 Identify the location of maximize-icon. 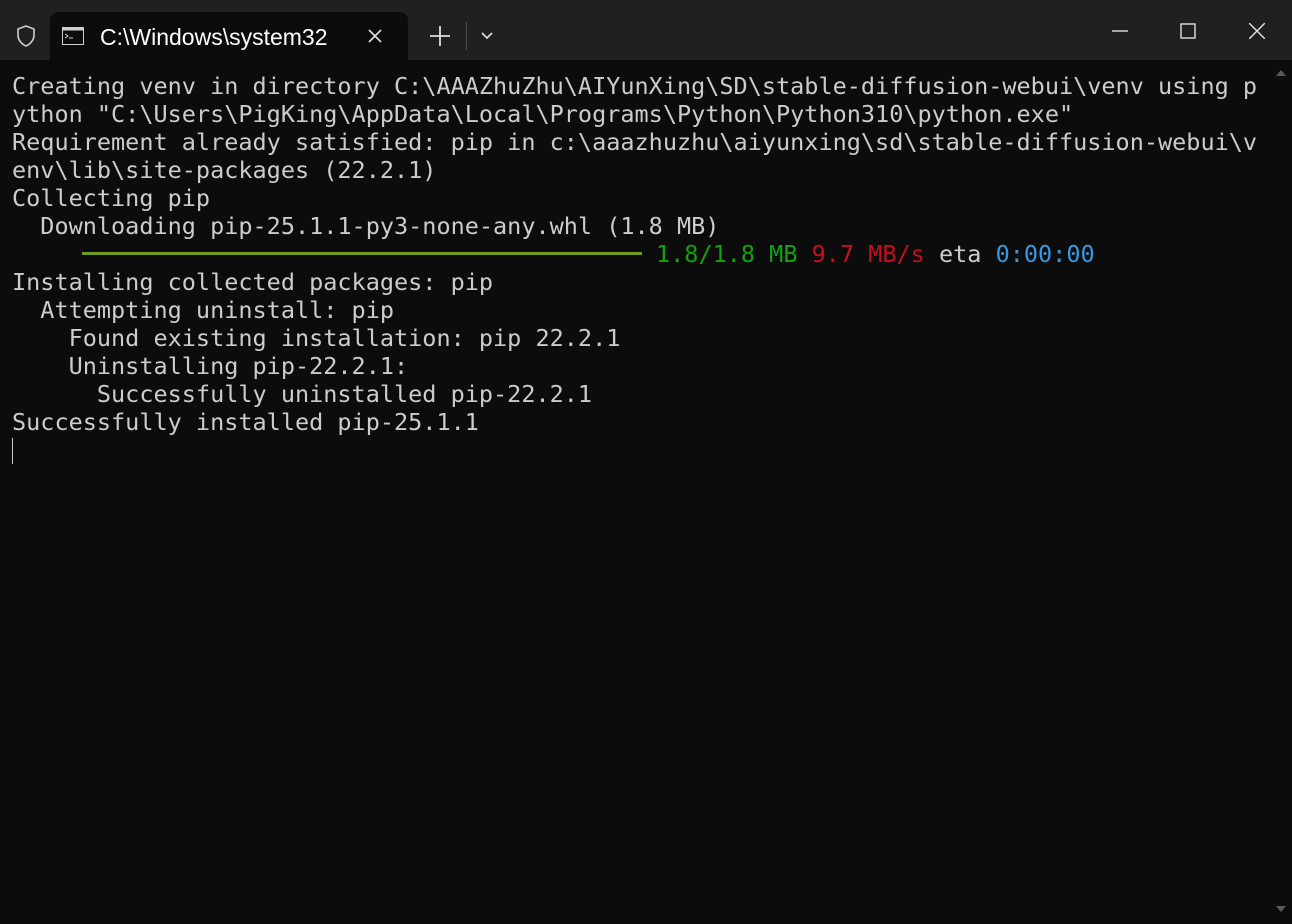
(1188, 31).